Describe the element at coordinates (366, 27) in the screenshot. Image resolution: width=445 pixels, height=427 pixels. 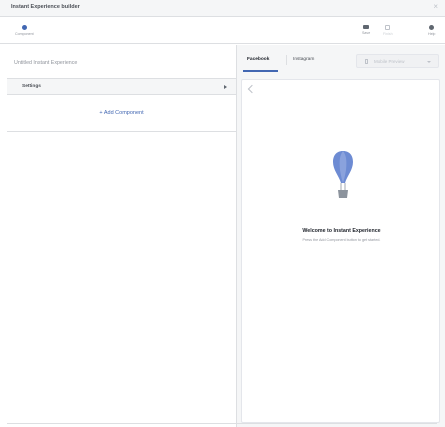
I see `save-icon` at that location.